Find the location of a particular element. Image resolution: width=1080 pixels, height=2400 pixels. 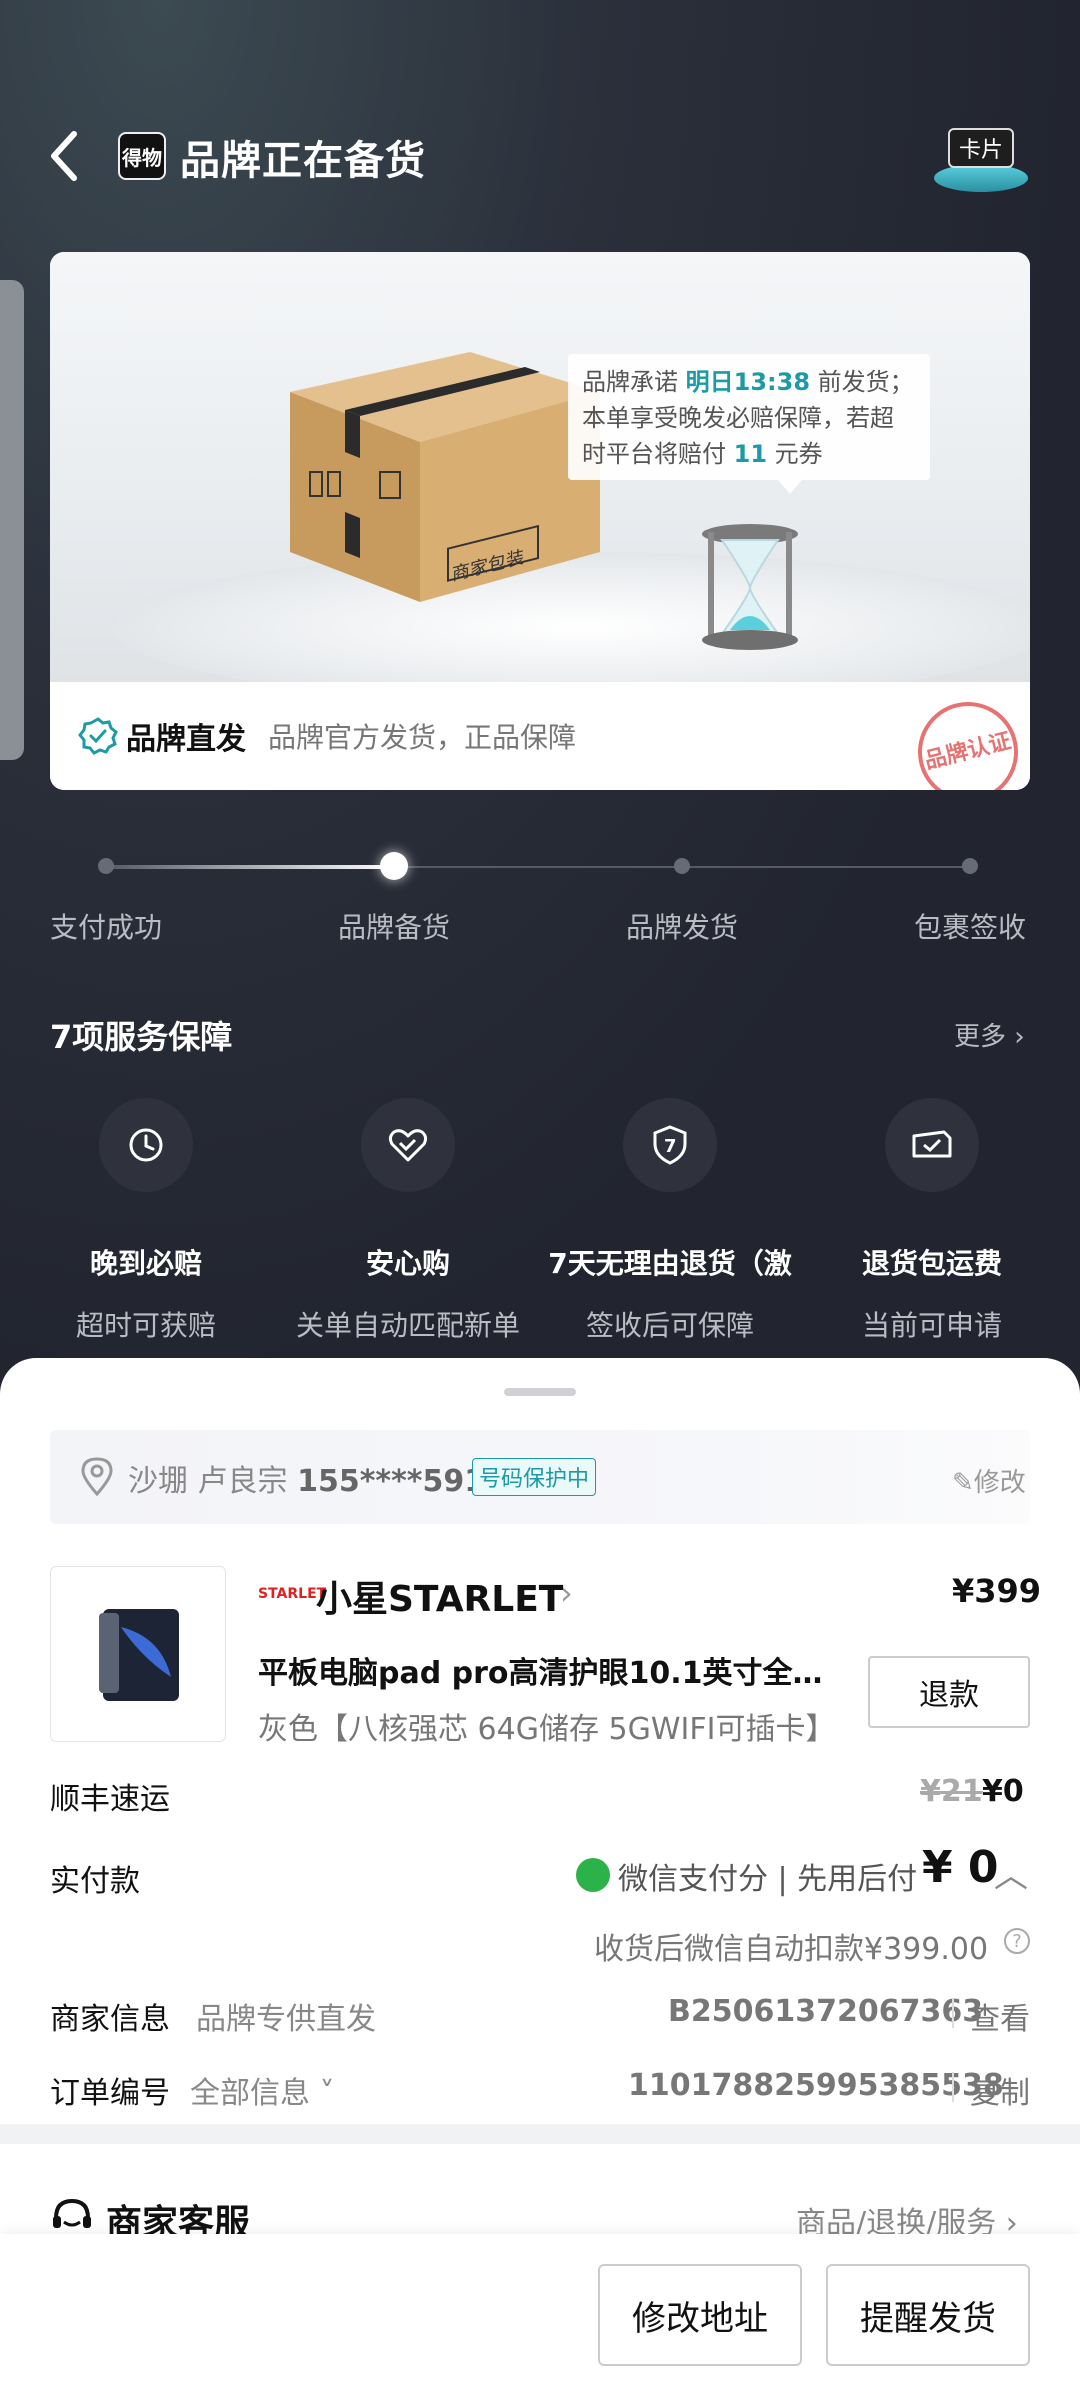

brand-direct-desc: 品牌官方发货，正品保障 is located at coordinates (422, 737).